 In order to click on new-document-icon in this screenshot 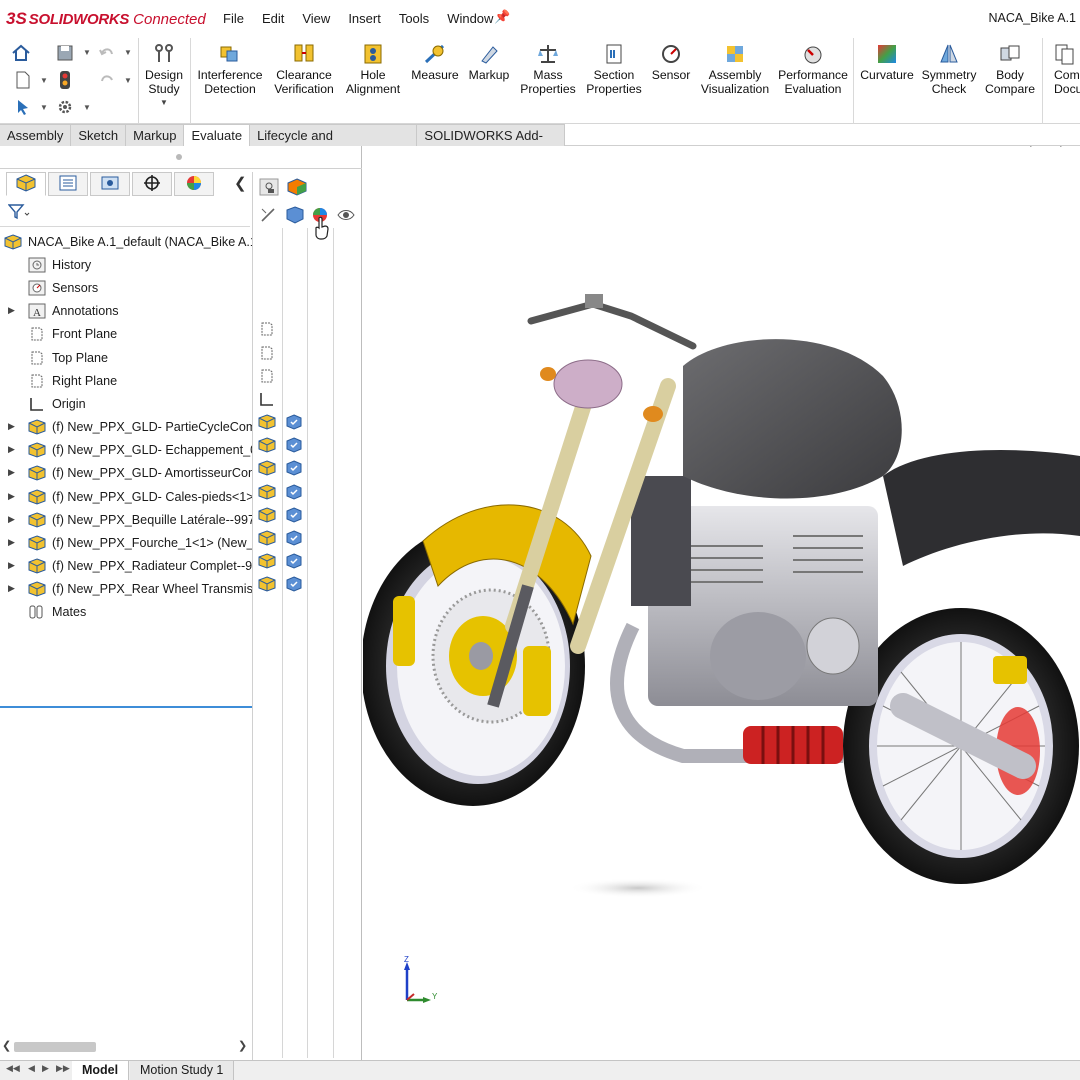, I will do `click(23, 80)`.